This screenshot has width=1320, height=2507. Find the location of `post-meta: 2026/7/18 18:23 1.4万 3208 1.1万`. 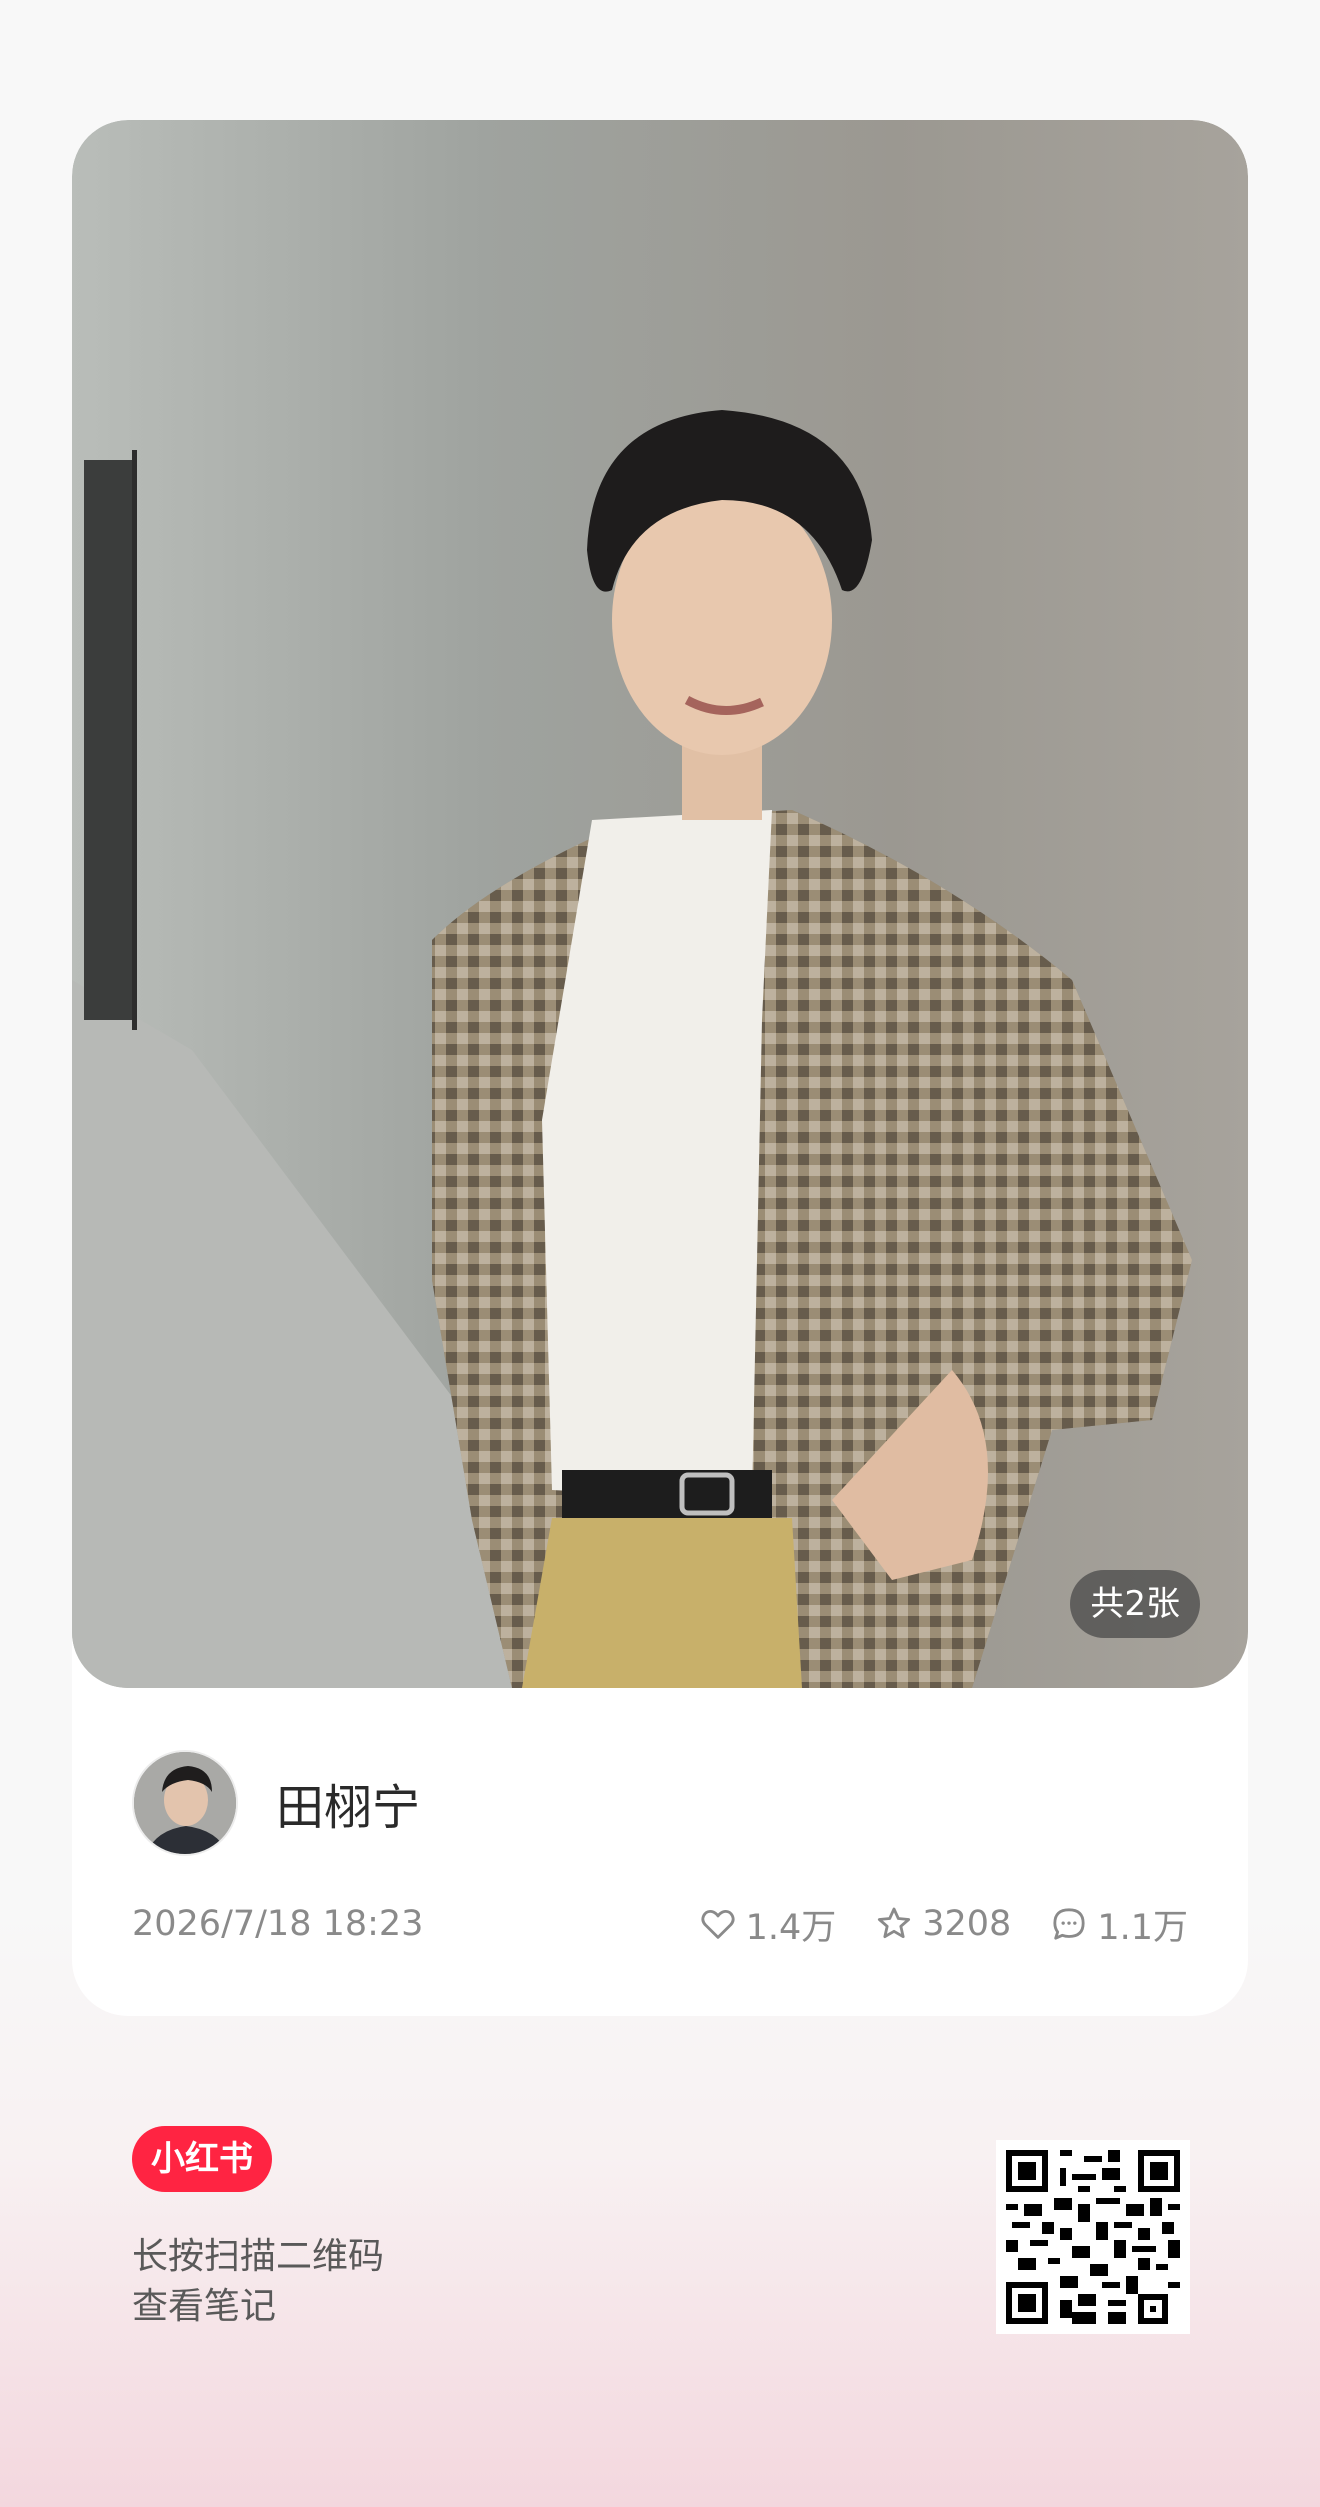

post-meta: 2026/7/18 18:23 1.4万 3208 1.1万 is located at coordinates (660, 1924).